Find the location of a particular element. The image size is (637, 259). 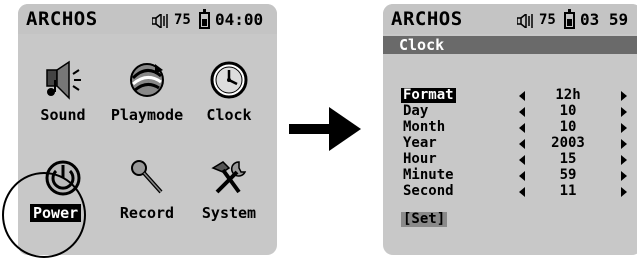

setting-row-minute: Minute 59 is located at coordinates (510, 175).